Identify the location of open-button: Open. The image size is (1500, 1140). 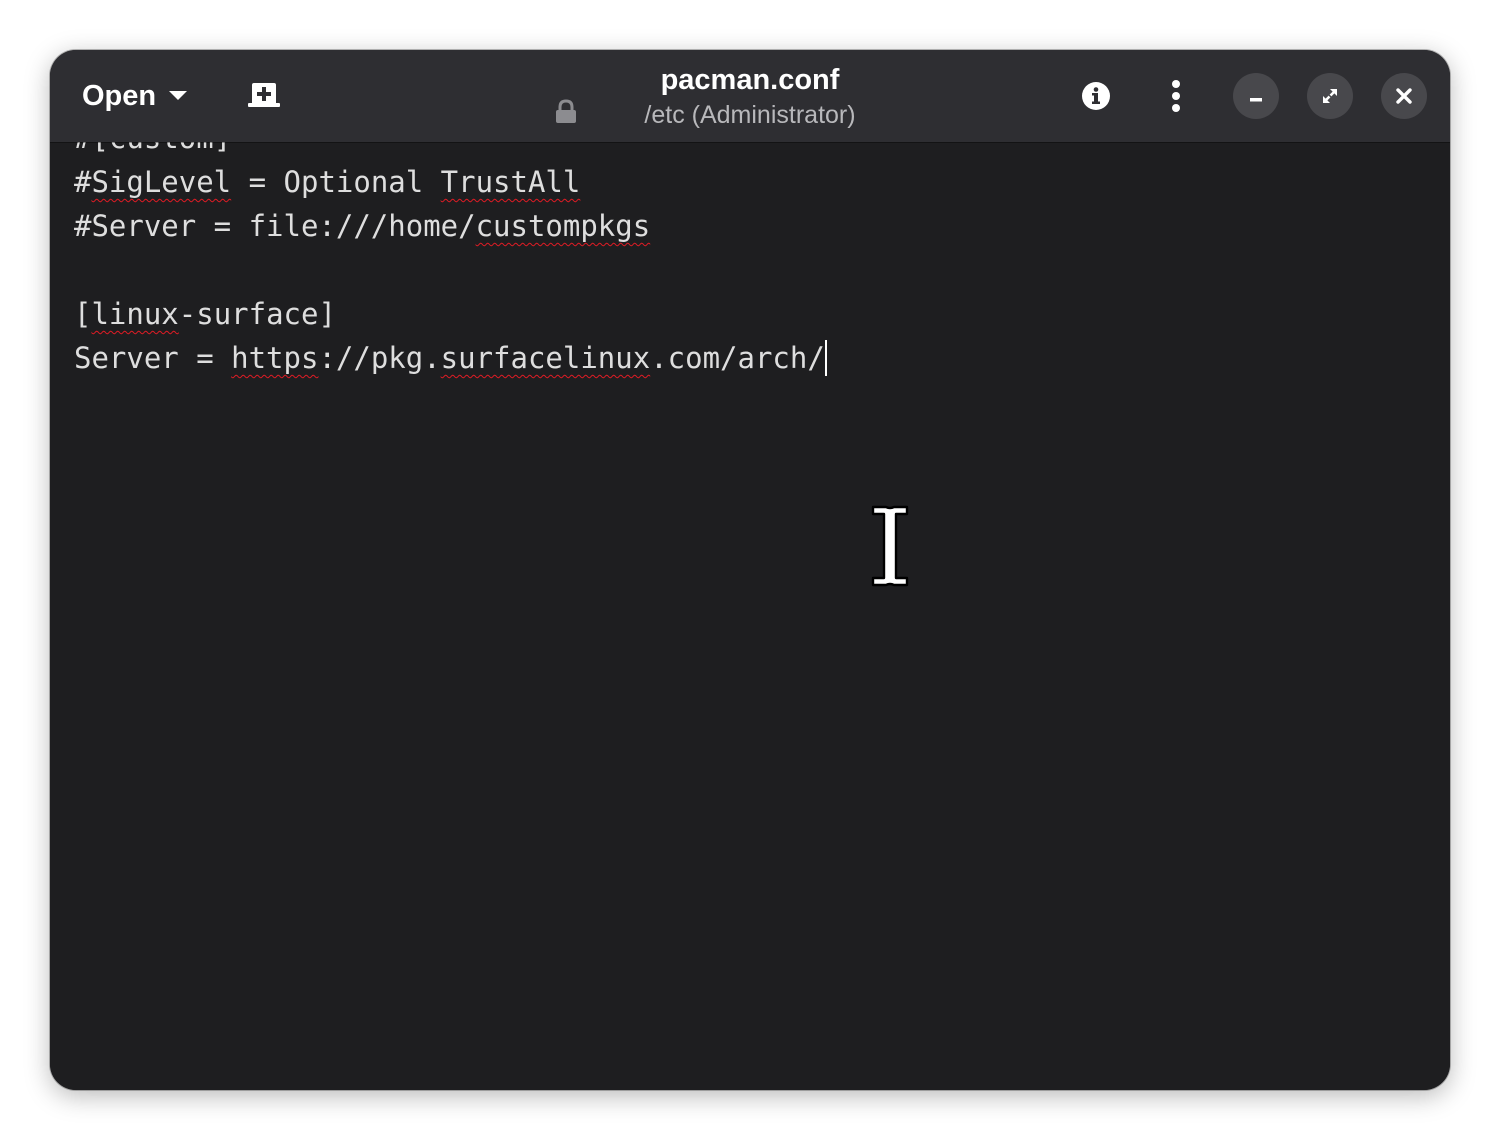
(135, 96).